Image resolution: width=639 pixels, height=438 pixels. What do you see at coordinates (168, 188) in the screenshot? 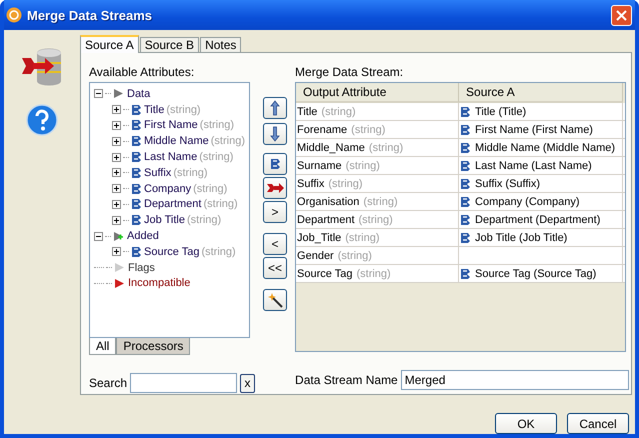
I see `tree-item: Company` at bounding box center [168, 188].